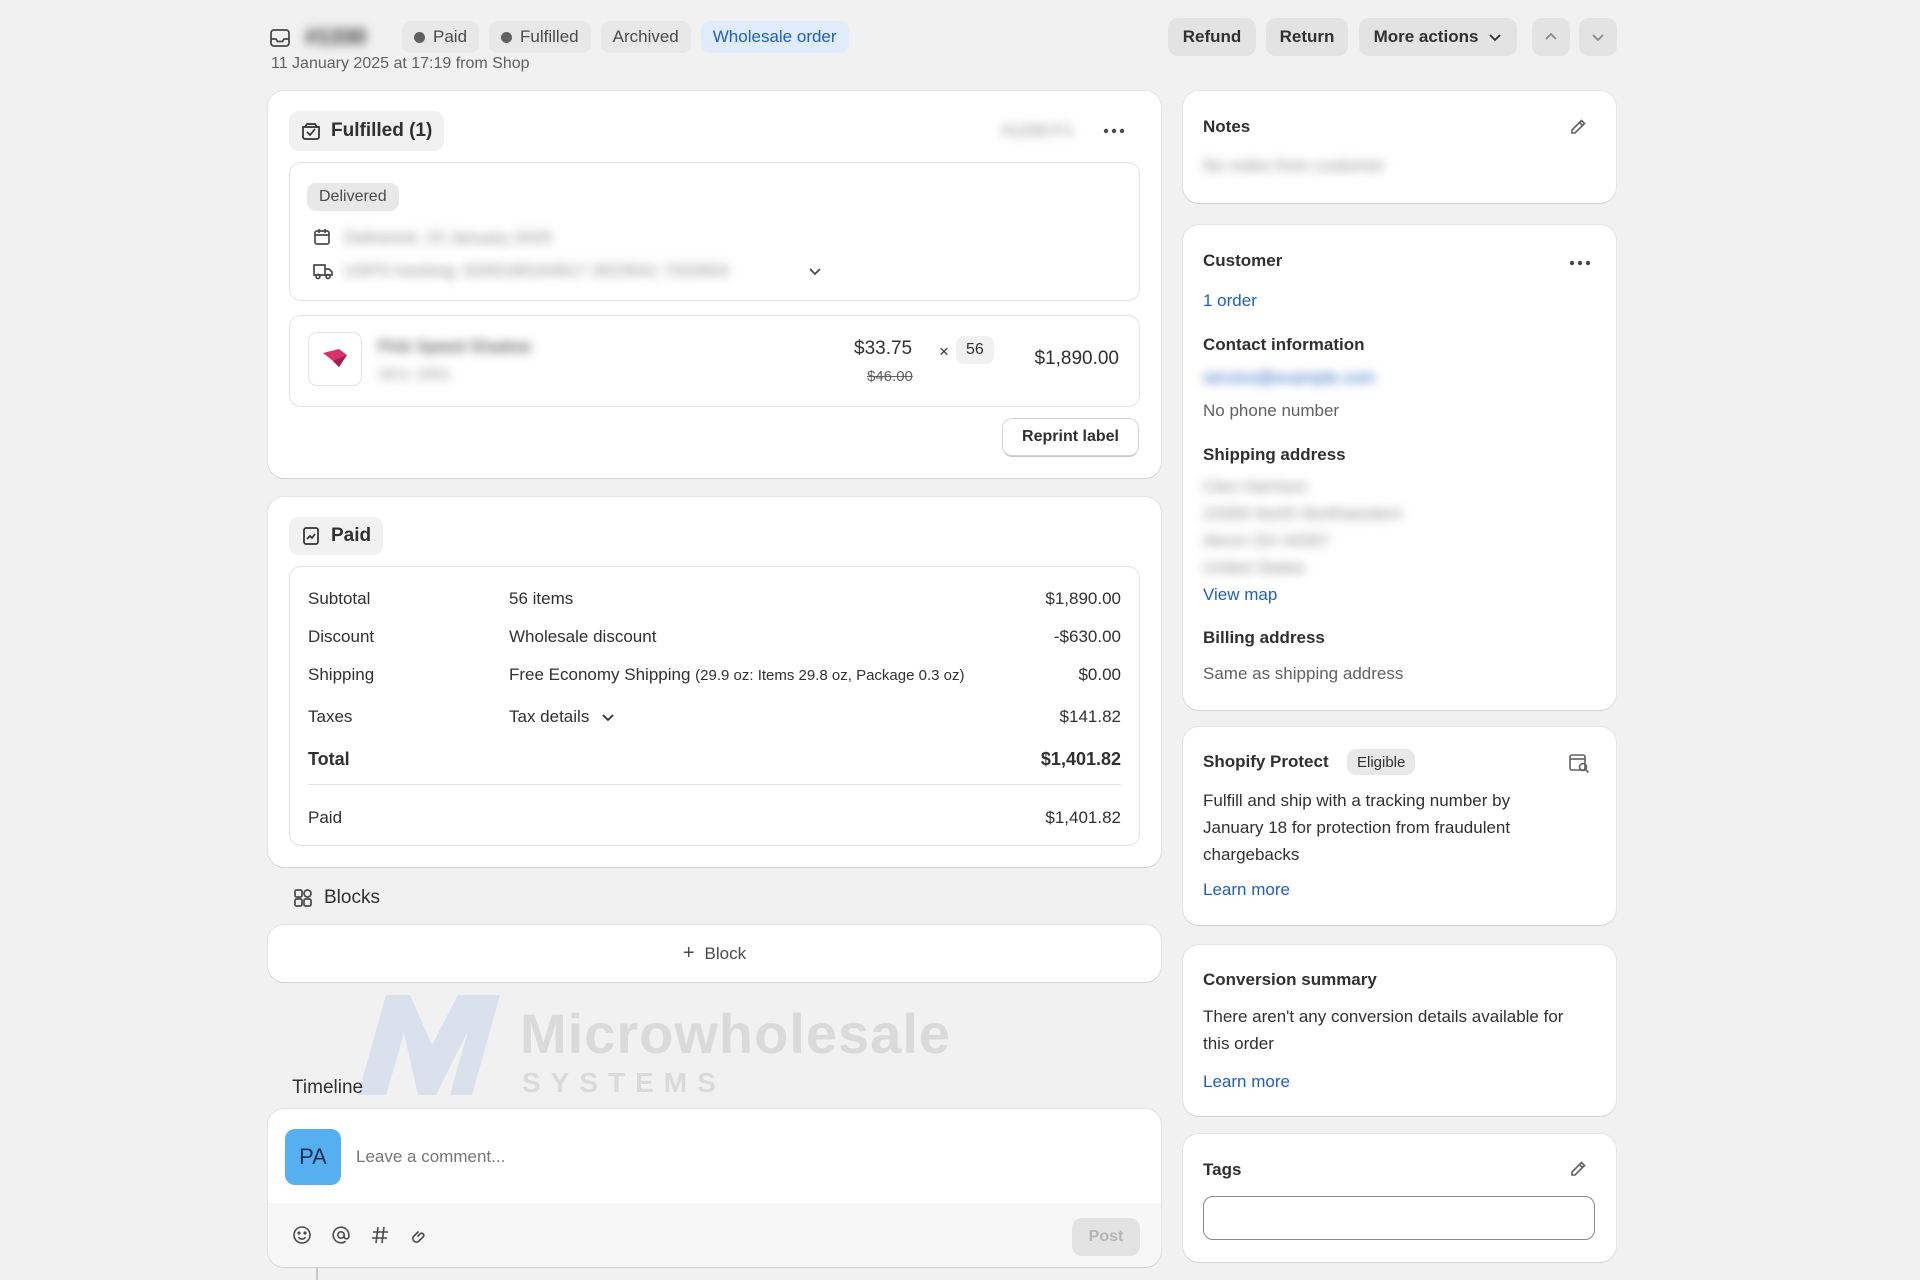  I want to click on return-button: Return, so click(1307, 37).